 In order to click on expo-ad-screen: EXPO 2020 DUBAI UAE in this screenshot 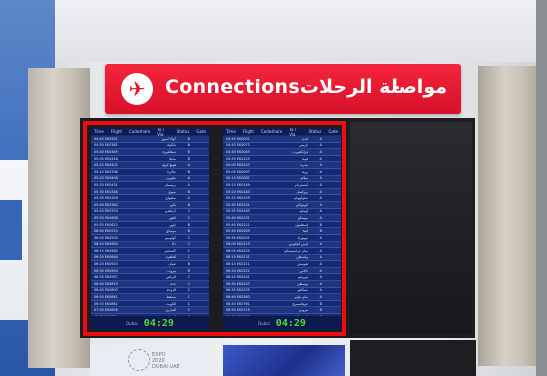, I will do `click(150, 360)`.